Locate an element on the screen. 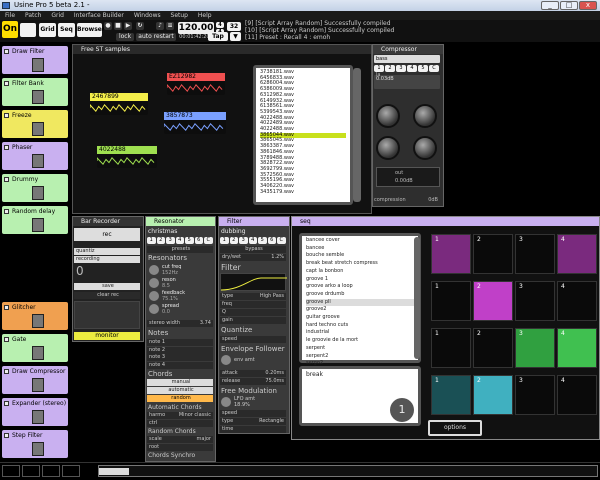 The height and width of the screenshot is (480, 600). minimize-button: _ is located at coordinates (550, 5).